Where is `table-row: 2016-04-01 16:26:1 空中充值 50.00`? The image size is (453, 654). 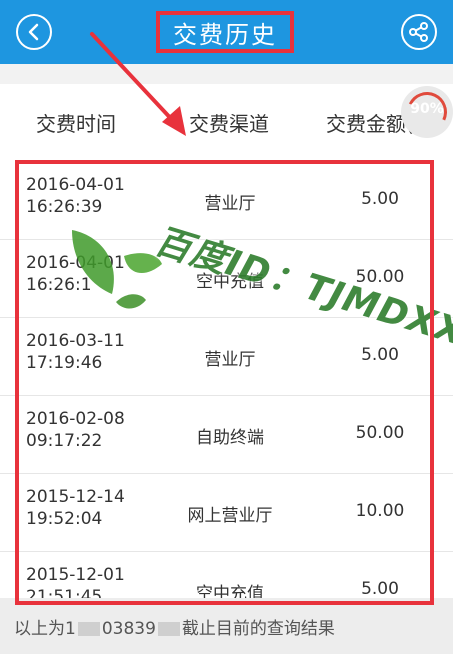 table-row: 2016-04-01 16:26:1 空中充值 50.00 is located at coordinates (226, 279).